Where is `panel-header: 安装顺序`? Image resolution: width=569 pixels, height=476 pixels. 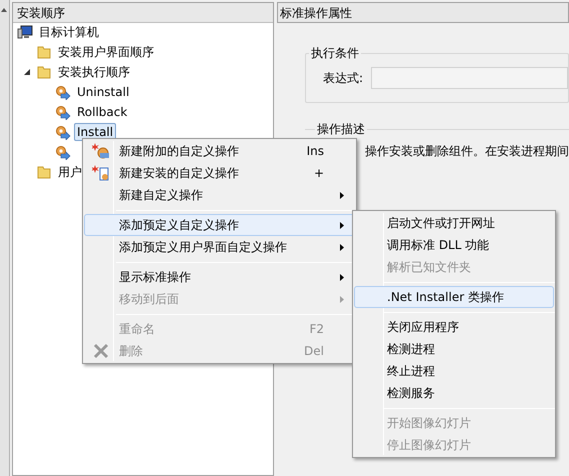
panel-header: 安装顺序 is located at coordinates (142, 13).